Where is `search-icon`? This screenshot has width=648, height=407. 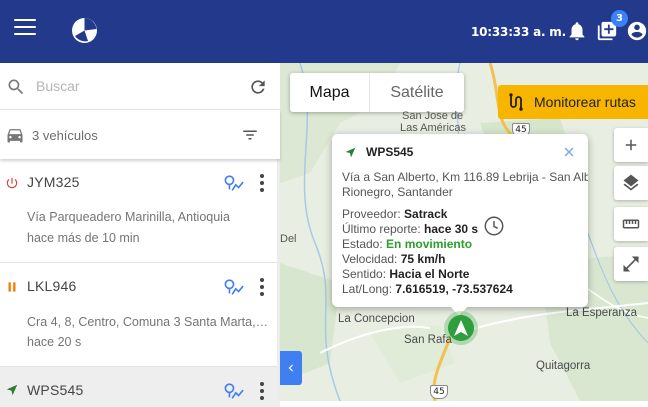
search-icon is located at coordinates (16, 87).